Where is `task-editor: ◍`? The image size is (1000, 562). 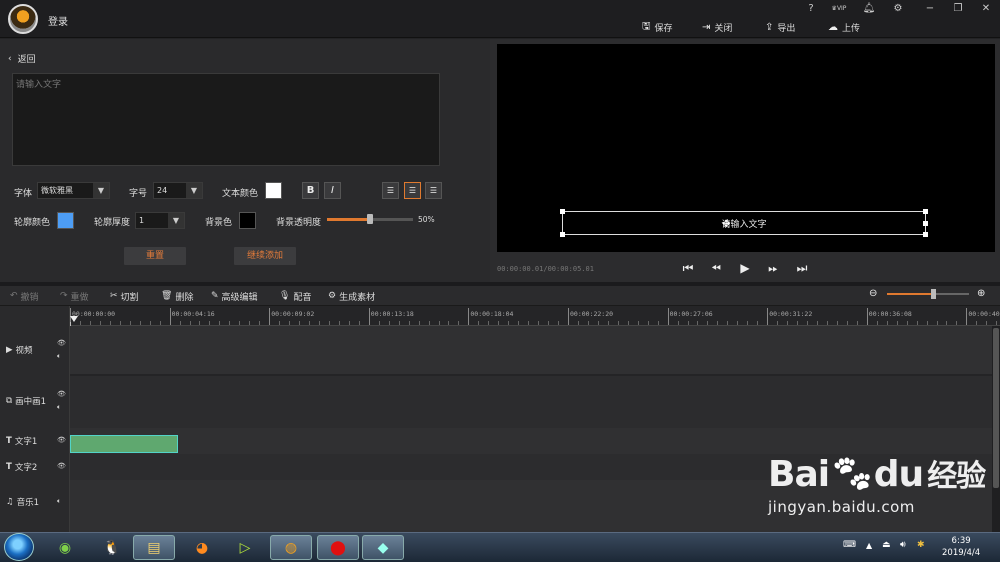 task-editor: ◍ is located at coordinates (291, 547).